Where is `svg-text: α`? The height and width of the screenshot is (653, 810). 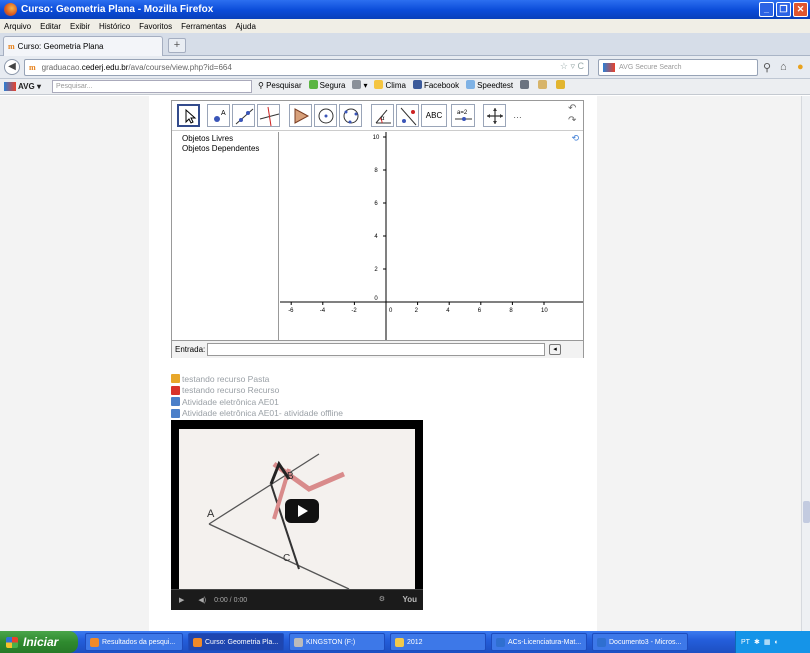 svg-text: α is located at coordinates (383, 119).